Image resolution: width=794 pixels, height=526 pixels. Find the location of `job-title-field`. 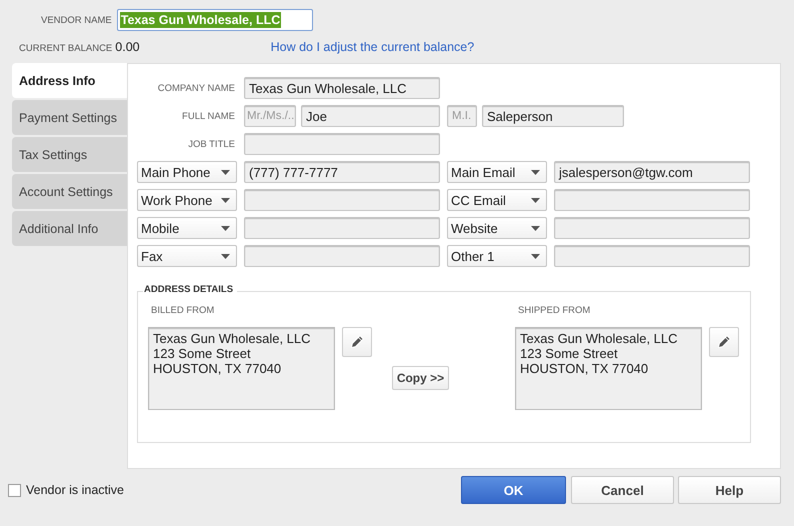

job-title-field is located at coordinates (342, 144).